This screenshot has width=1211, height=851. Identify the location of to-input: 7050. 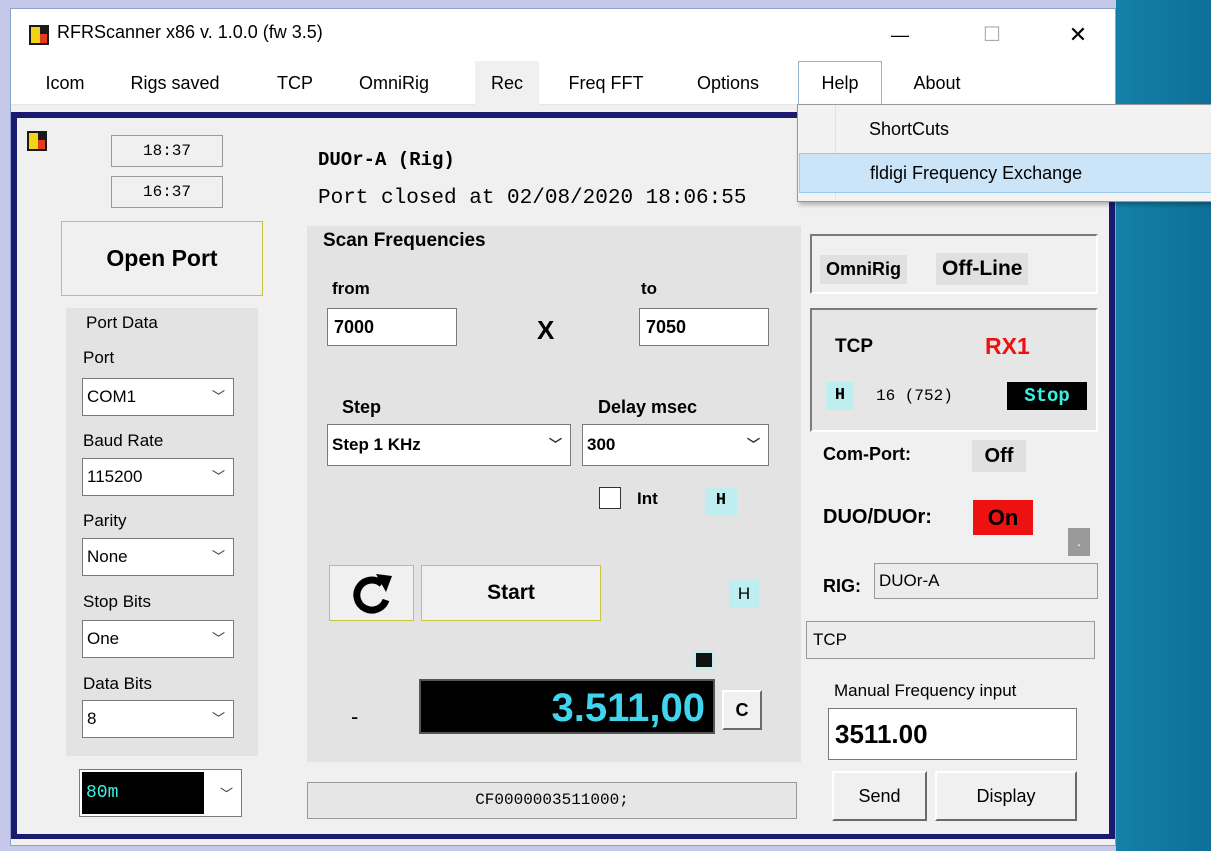
(704, 327).